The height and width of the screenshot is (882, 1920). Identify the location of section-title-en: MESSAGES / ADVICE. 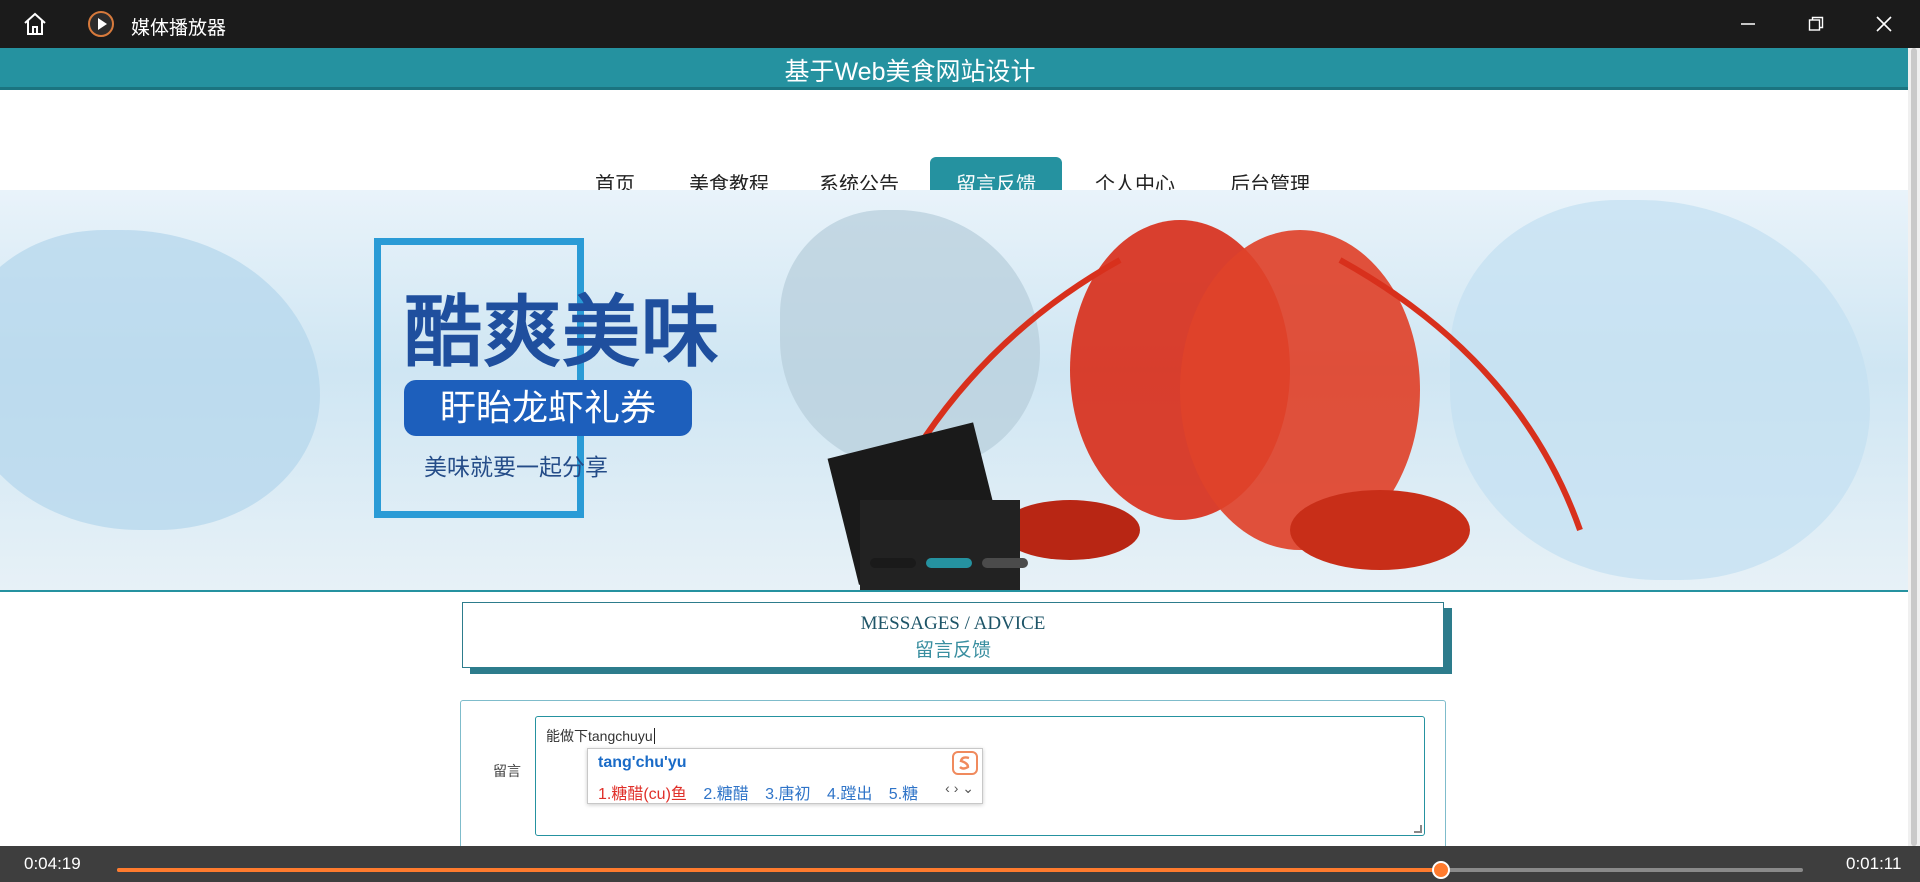
(953, 623).